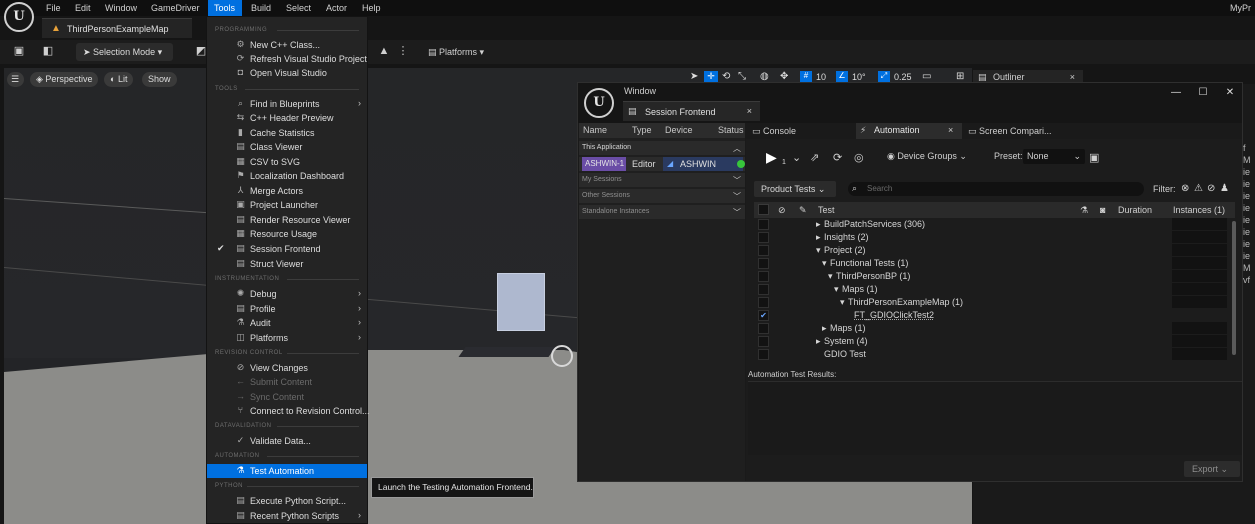 Image resolution: width=1255 pixels, height=524 pixels. Describe the element at coordinates (159, 79) in the screenshot. I see `show-button: Show` at that location.